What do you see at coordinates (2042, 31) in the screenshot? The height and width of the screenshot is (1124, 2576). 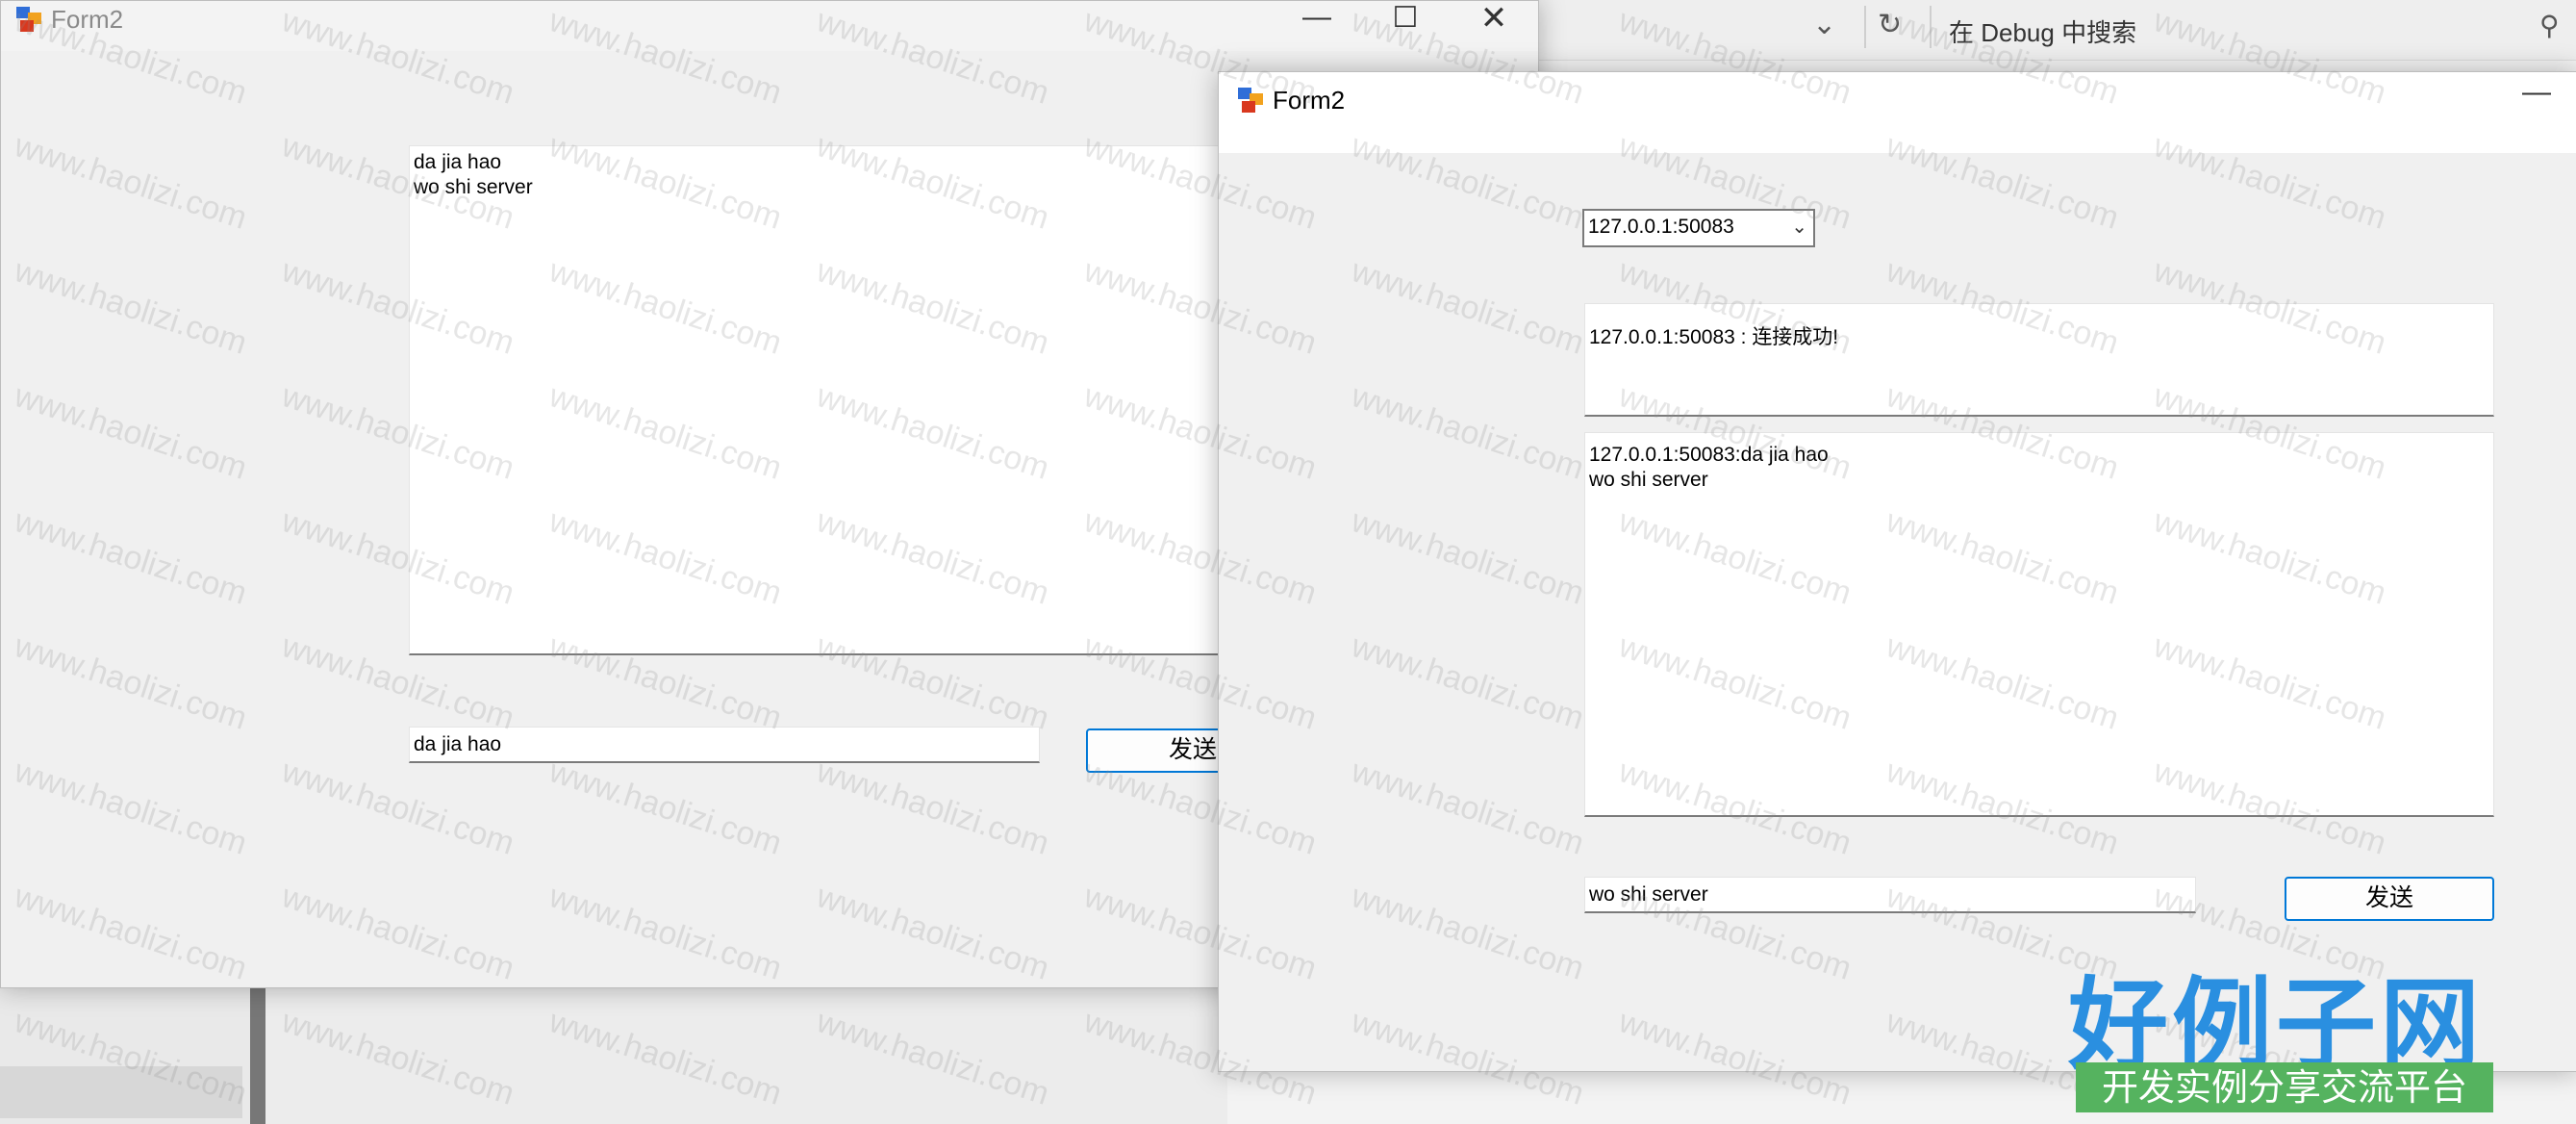 I see `ide-search-input: 在 Debug 中搜索` at bounding box center [2042, 31].